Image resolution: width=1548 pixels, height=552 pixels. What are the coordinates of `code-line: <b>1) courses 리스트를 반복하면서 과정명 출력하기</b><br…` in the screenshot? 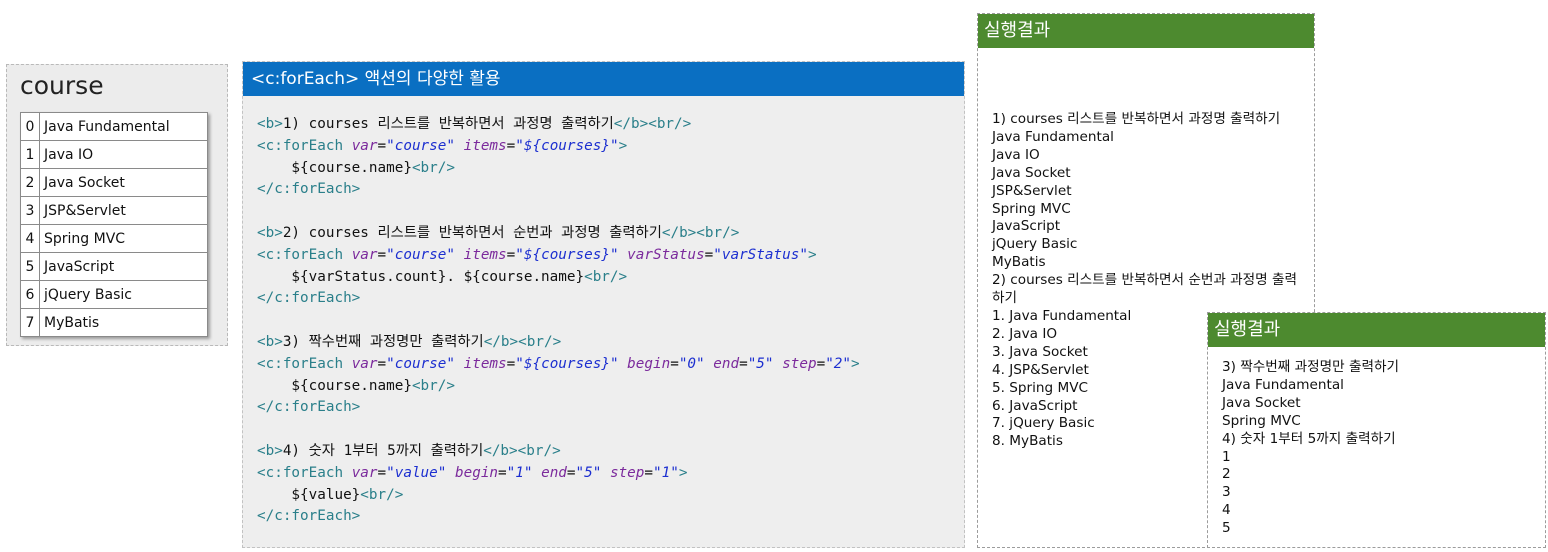 It's located at (558, 125).